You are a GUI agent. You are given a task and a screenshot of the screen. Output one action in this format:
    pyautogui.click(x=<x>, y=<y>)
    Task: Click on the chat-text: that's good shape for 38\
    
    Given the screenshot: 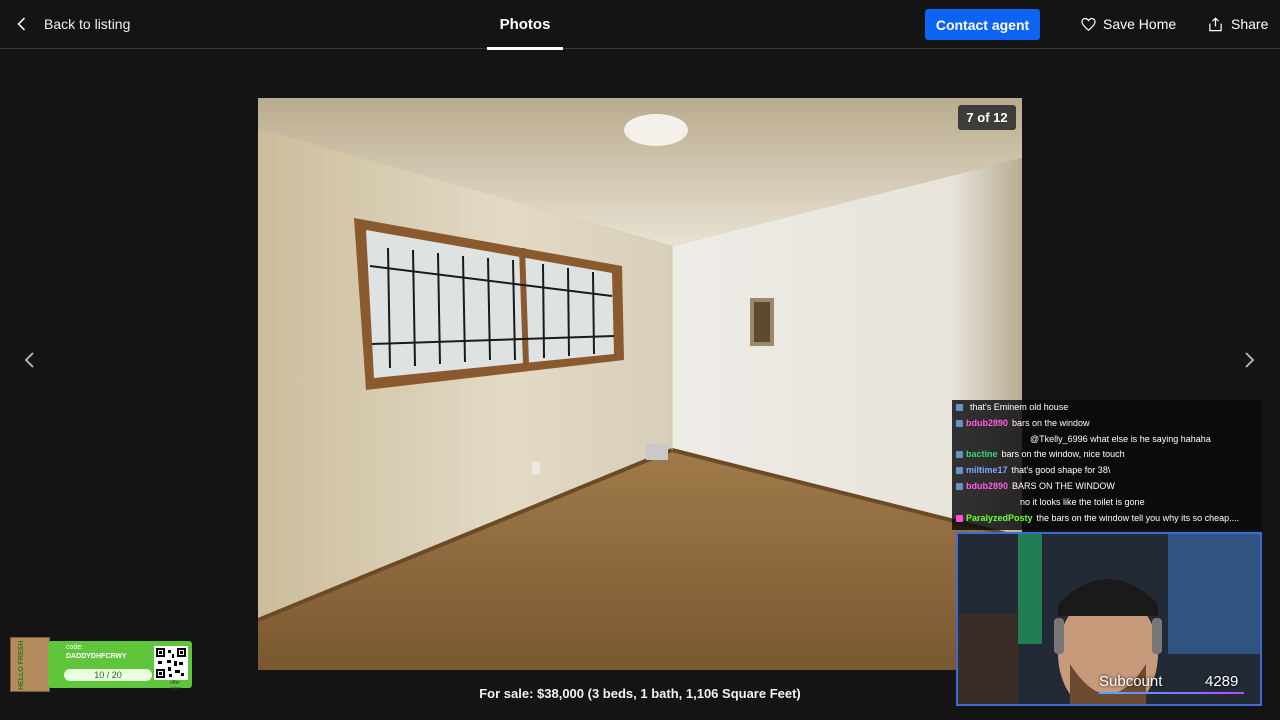 What is the action you would take?
    pyautogui.click(x=1061, y=470)
    